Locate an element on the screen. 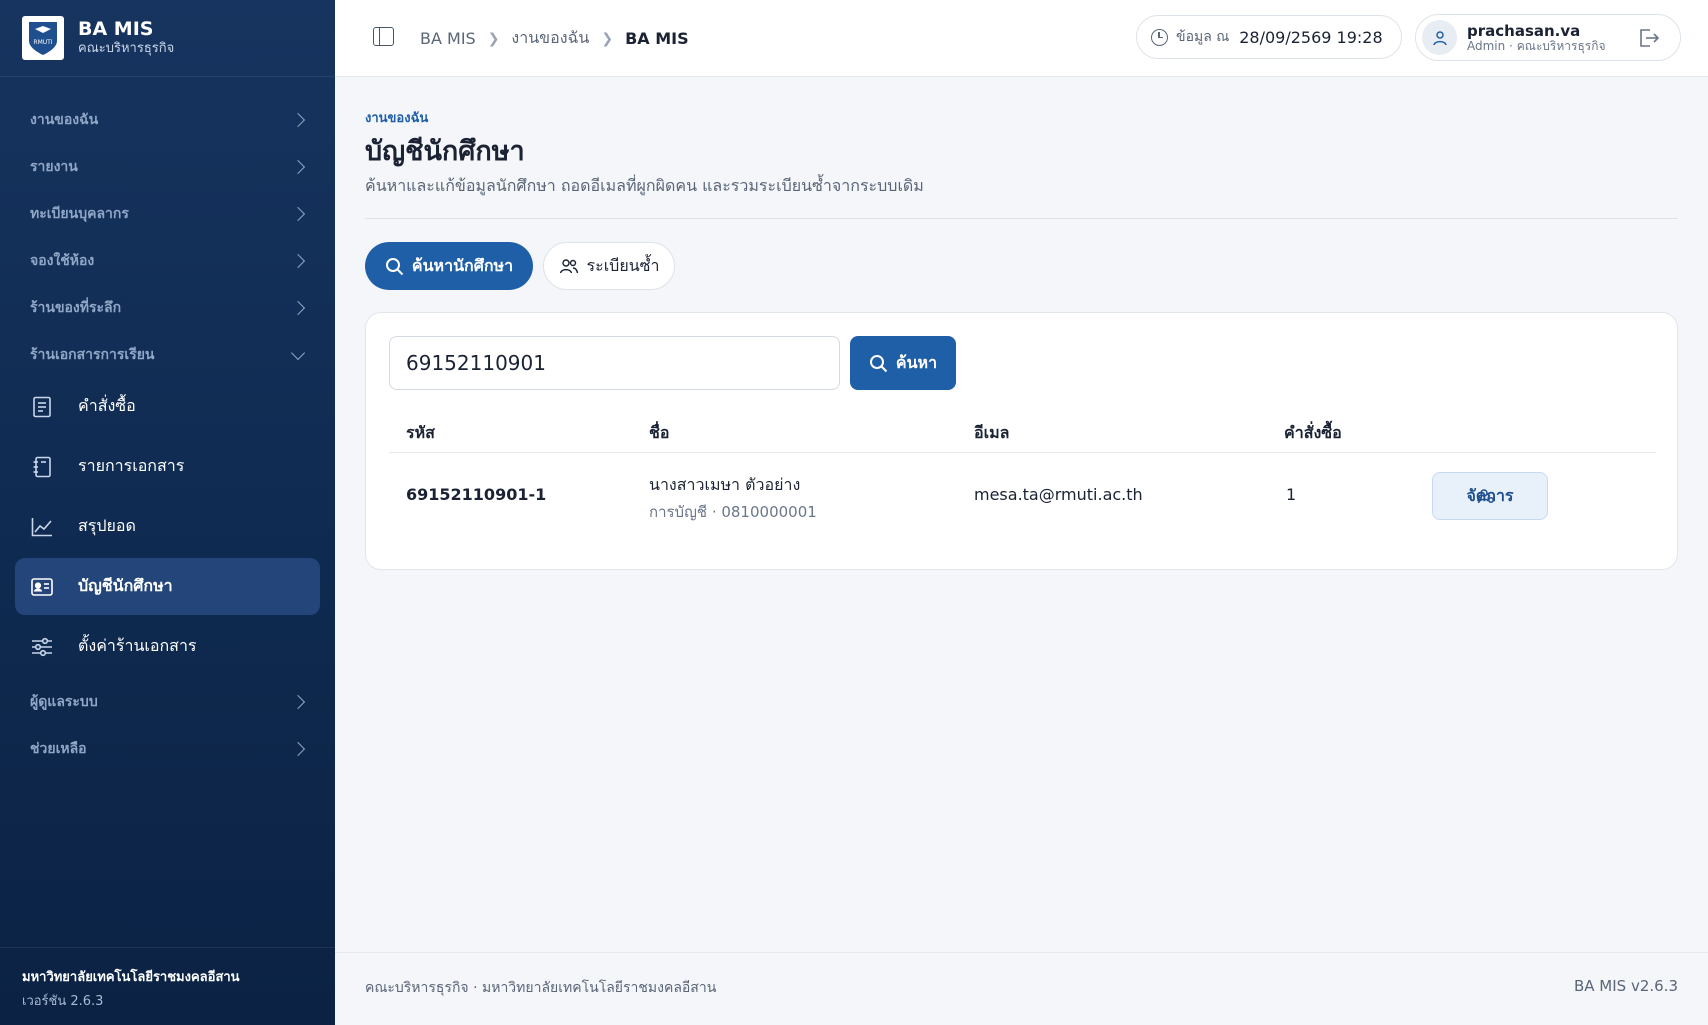 This screenshot has height=1025, width=1708. sidebar-item-shop-settings: ตั้งค่าร้านเอกสาร is located at coordinates (167, 646).